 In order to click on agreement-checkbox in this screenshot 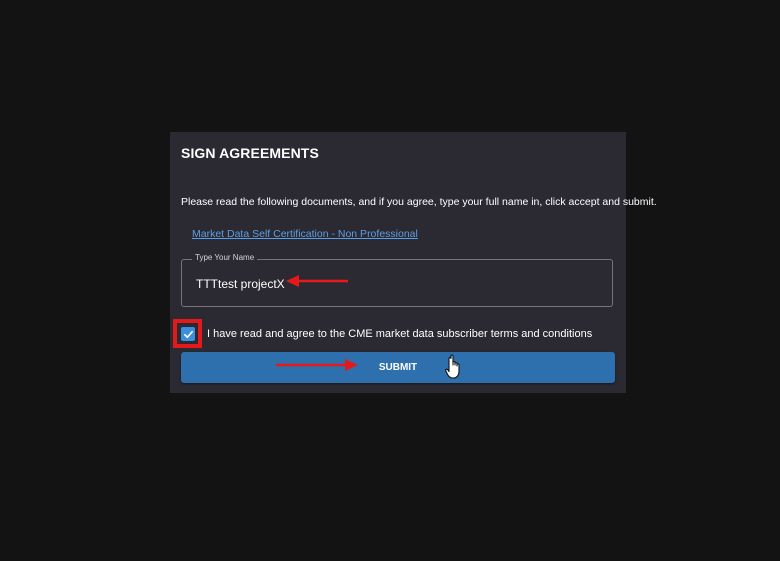, I will do `click(188, 334)`.